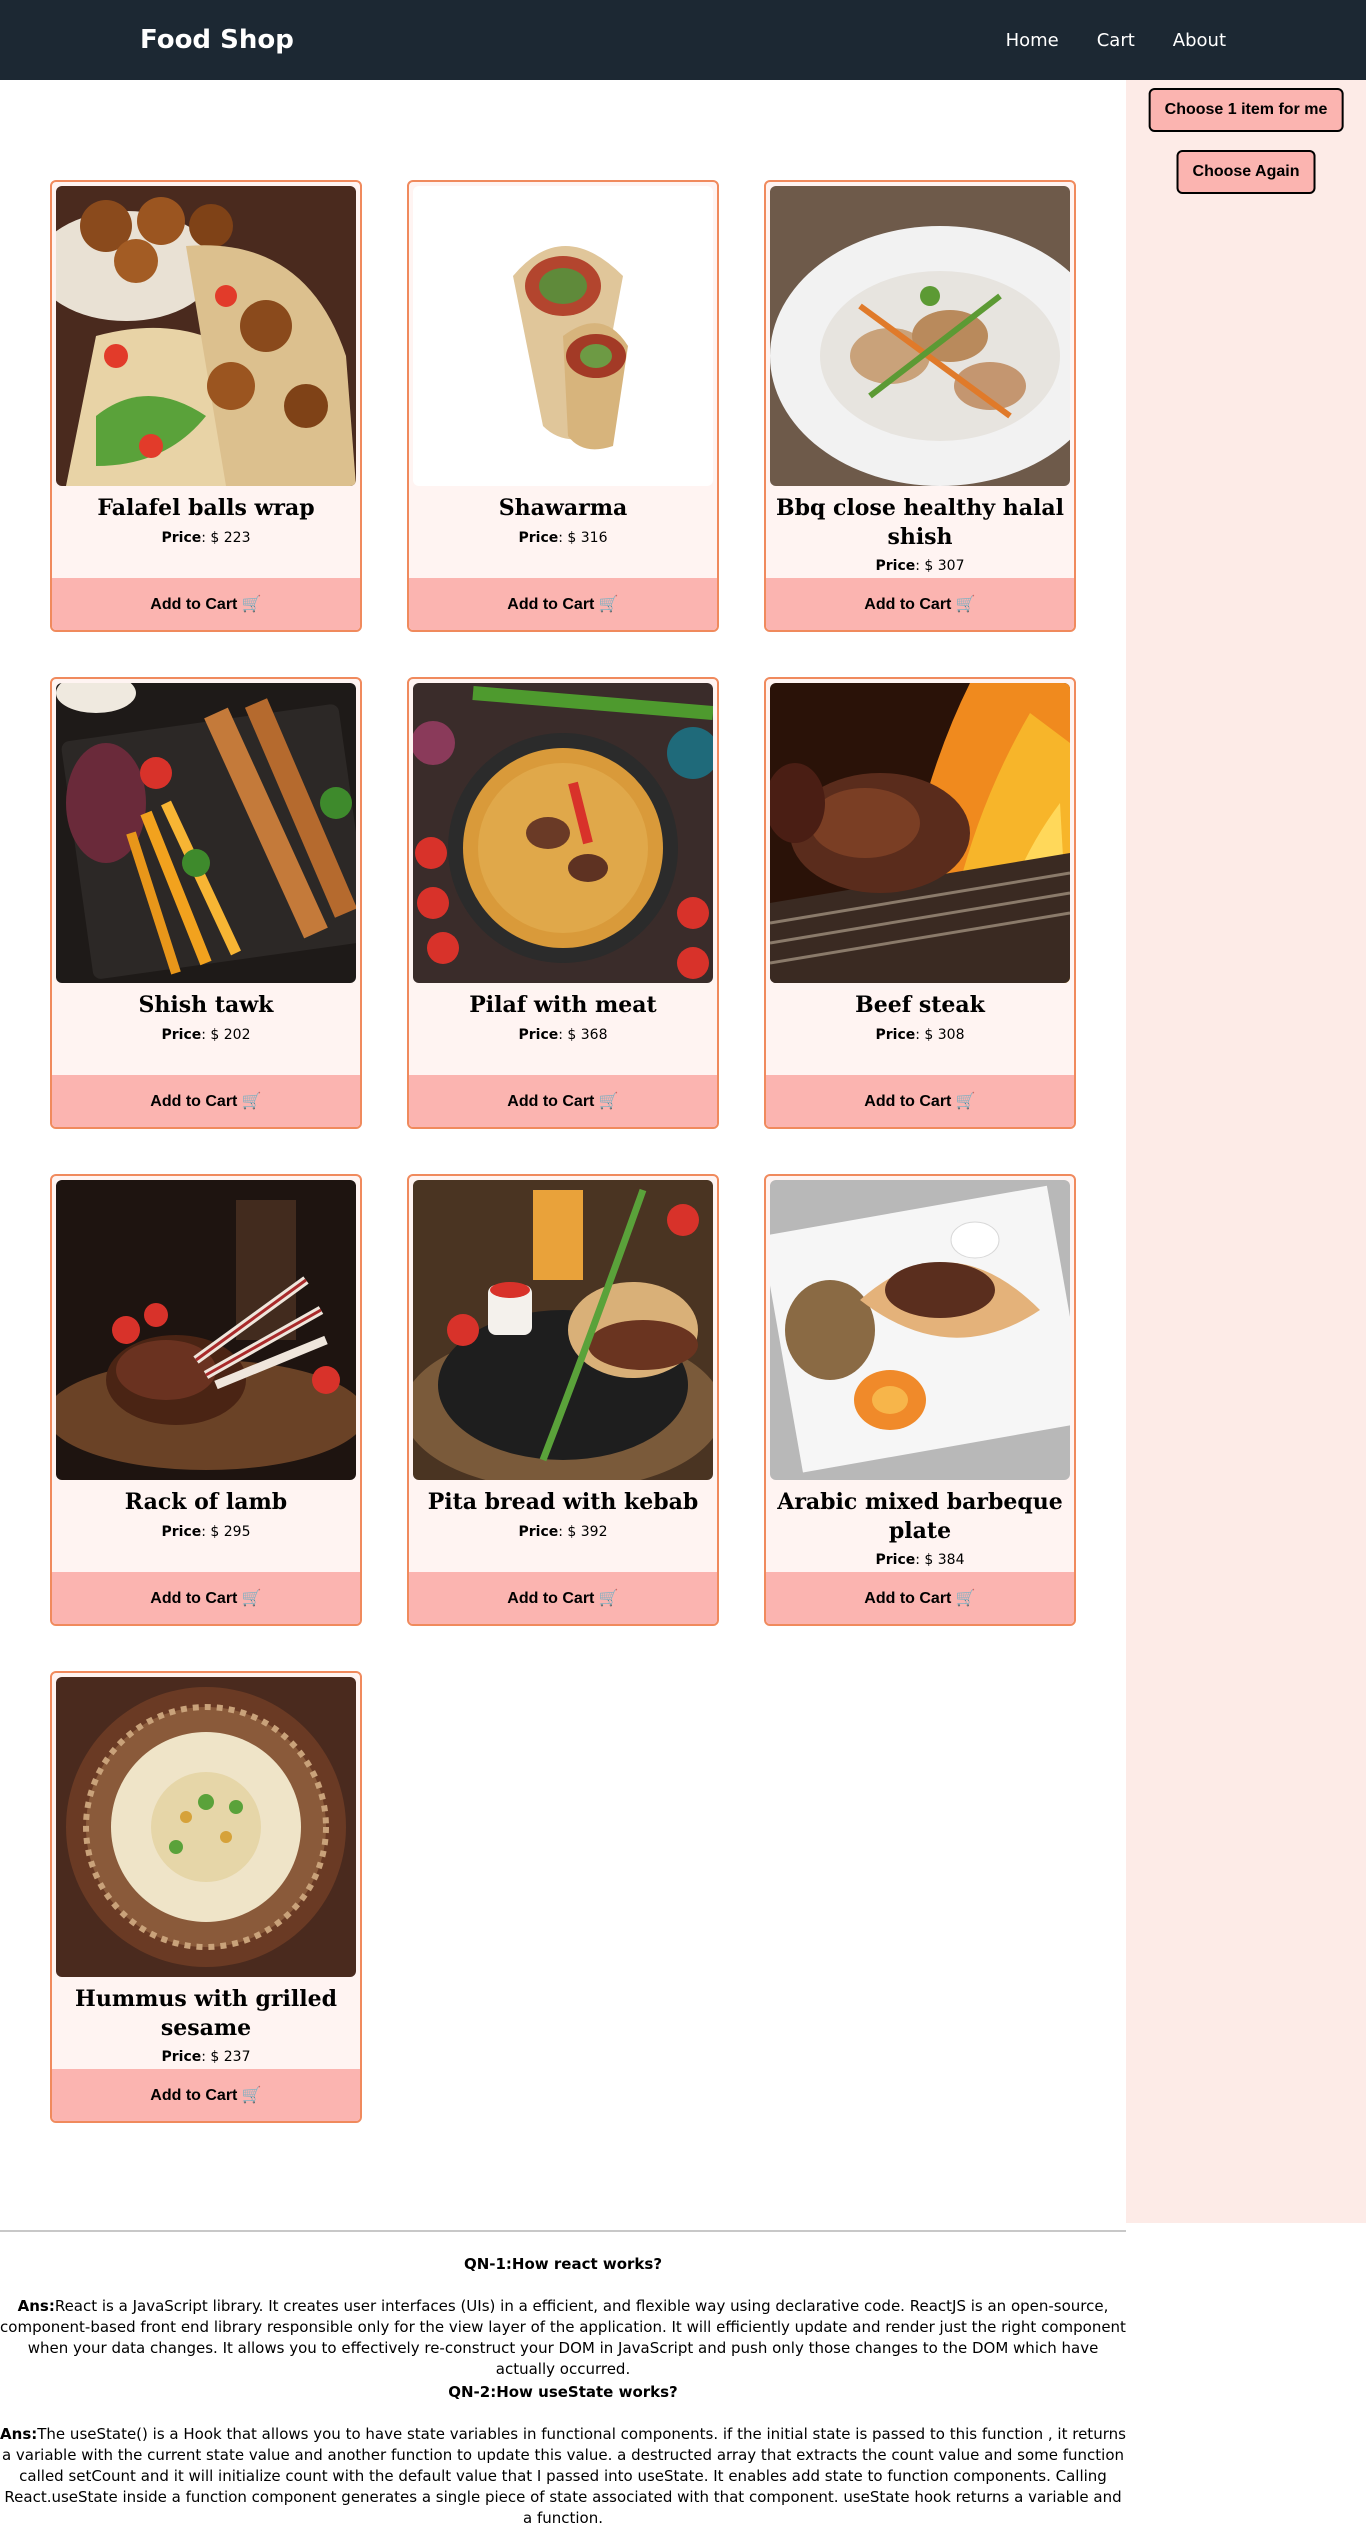 Image resolution: width=1366 pixels, height=2523 pixels. Describe the element at coordinates (1199, 40) in the screenshot. I see `nav-about-link: About` at that location.